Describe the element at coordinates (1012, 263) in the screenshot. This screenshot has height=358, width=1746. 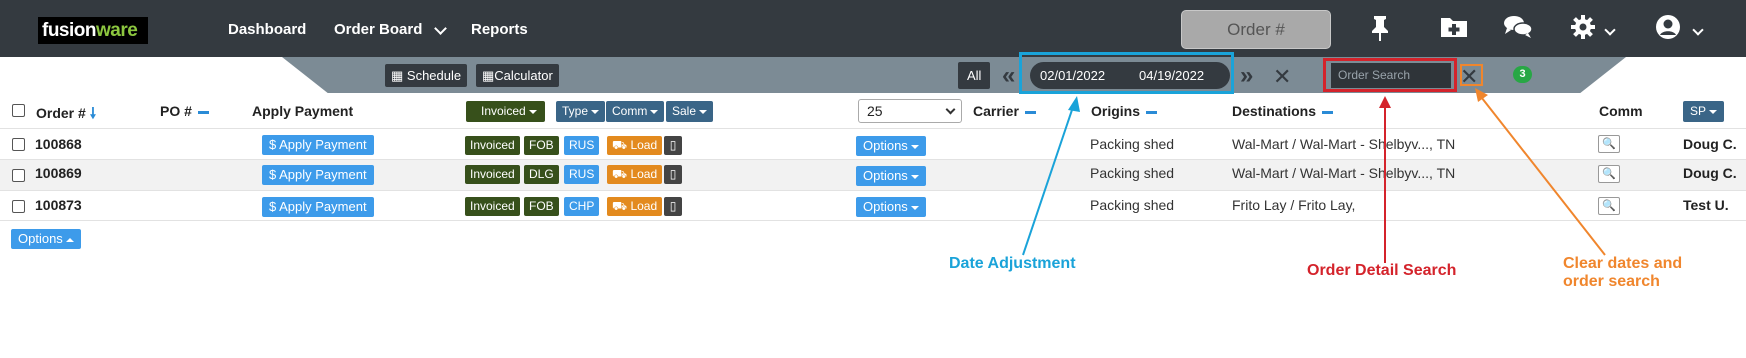
I see `date-adjustment-label: Date Adjustment` at that location.